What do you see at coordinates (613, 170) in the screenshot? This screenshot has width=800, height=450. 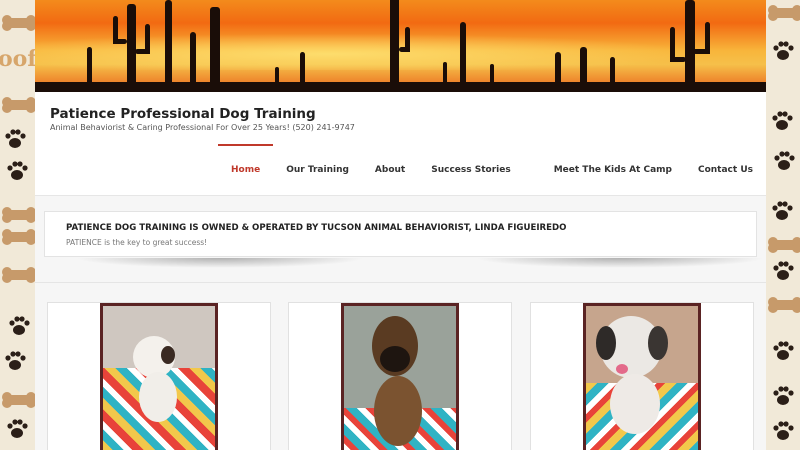 I see `nav-item-meet-the-kids: Meet The Kids At Camp` at bounding box center [613, 170].